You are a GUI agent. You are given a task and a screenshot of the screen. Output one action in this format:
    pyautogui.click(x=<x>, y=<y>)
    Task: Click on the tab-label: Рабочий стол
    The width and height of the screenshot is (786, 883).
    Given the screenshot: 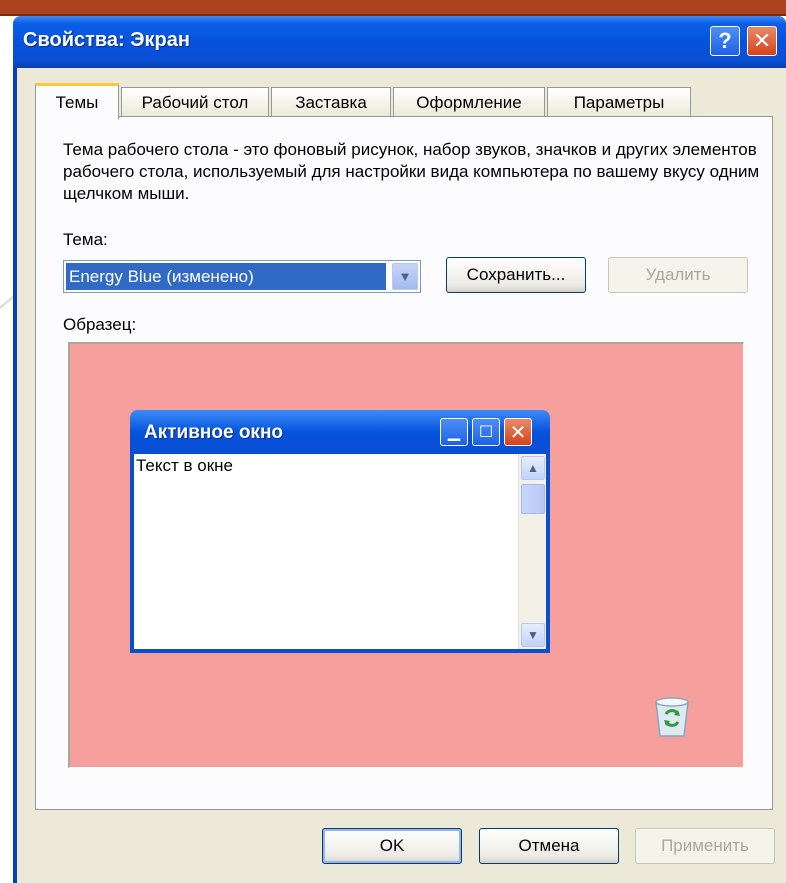 What is the action you would take?
    pyautogui.click(x=195, y=102)
    